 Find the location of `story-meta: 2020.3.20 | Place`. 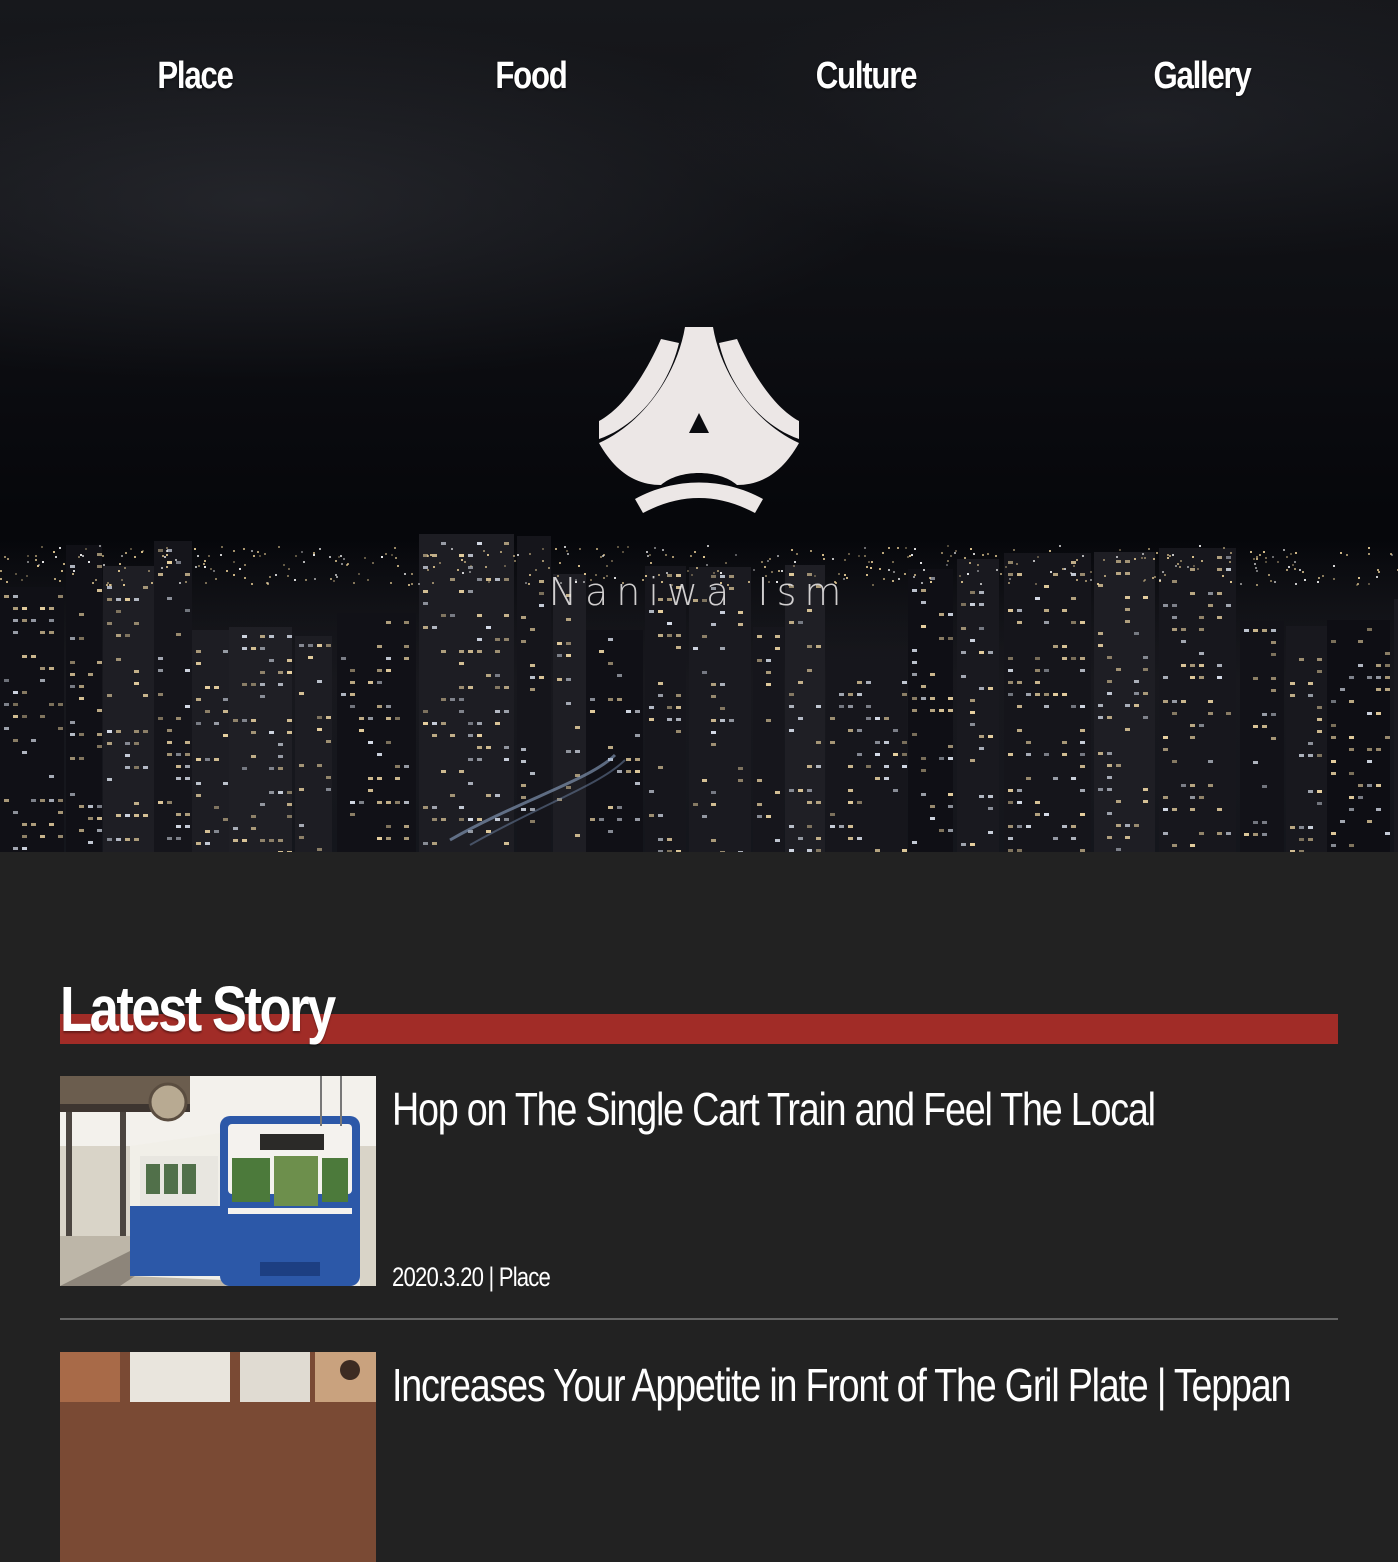

story-meta: 2020.3.20 | Place is located at coordinates (471, 1277).